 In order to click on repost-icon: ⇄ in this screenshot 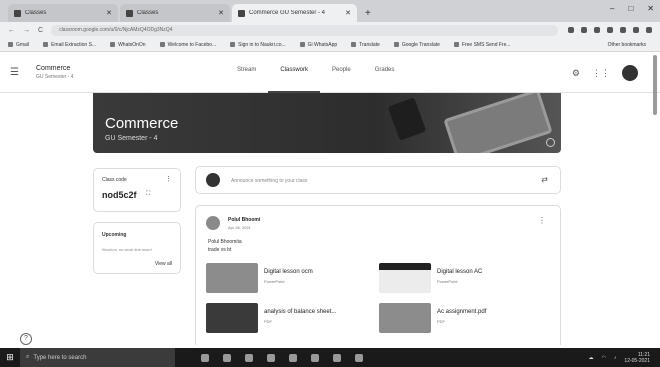, I will do `click(544, 179)`.